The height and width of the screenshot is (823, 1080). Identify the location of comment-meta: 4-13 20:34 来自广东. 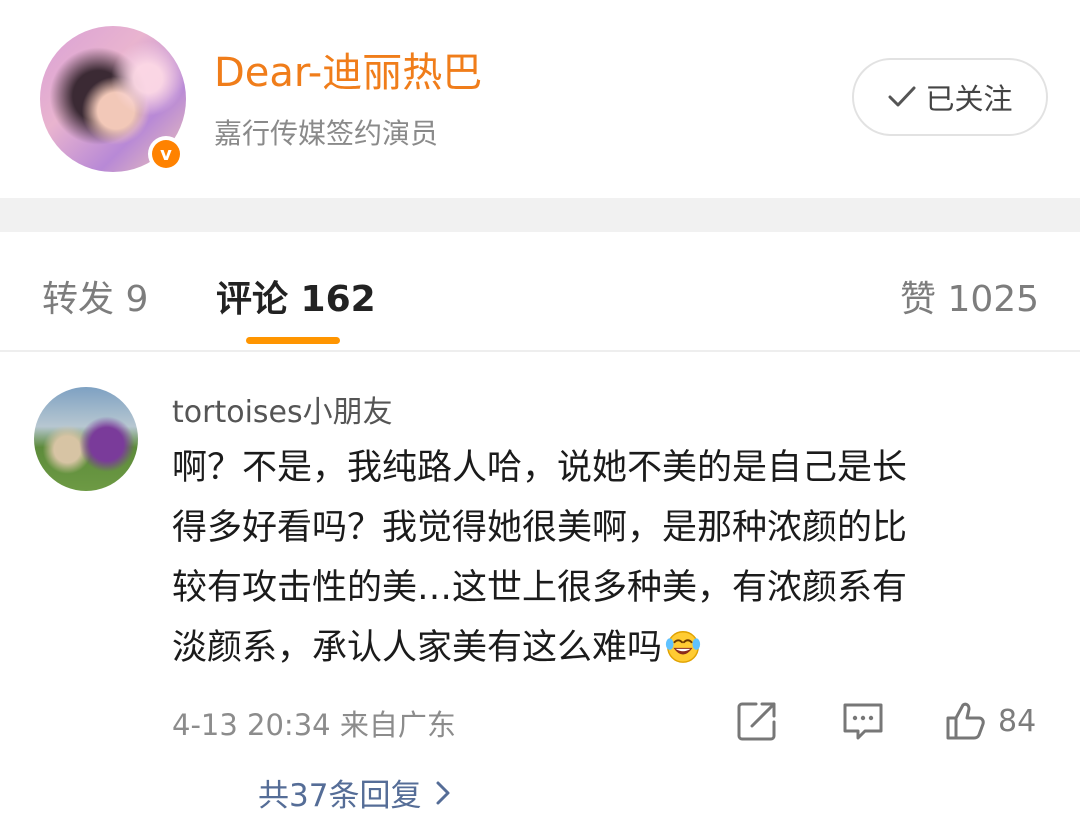
(314, 725).